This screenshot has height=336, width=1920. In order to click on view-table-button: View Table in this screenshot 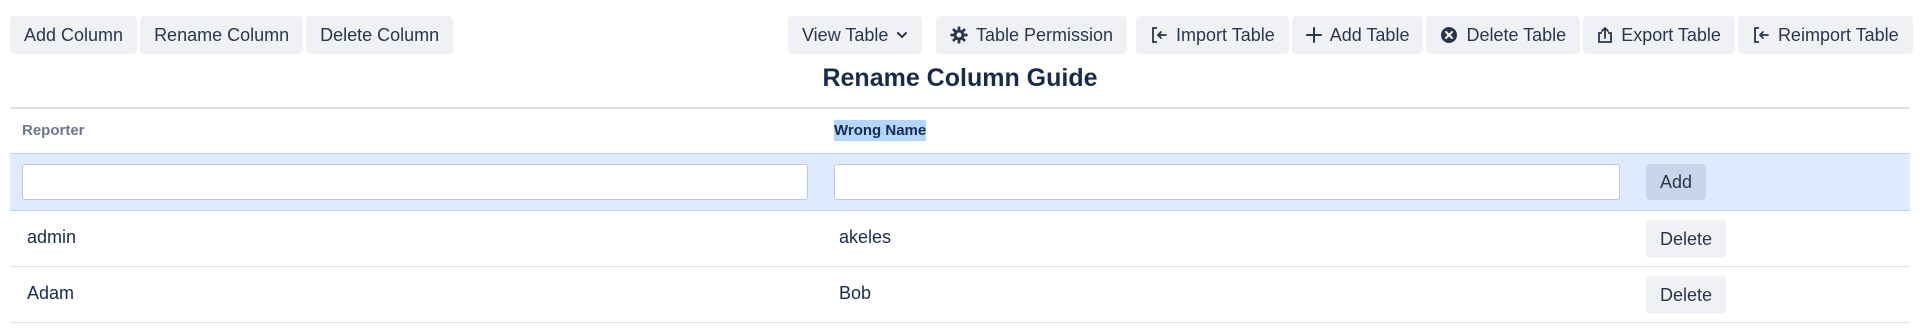, I will do `click(855, 35)`.